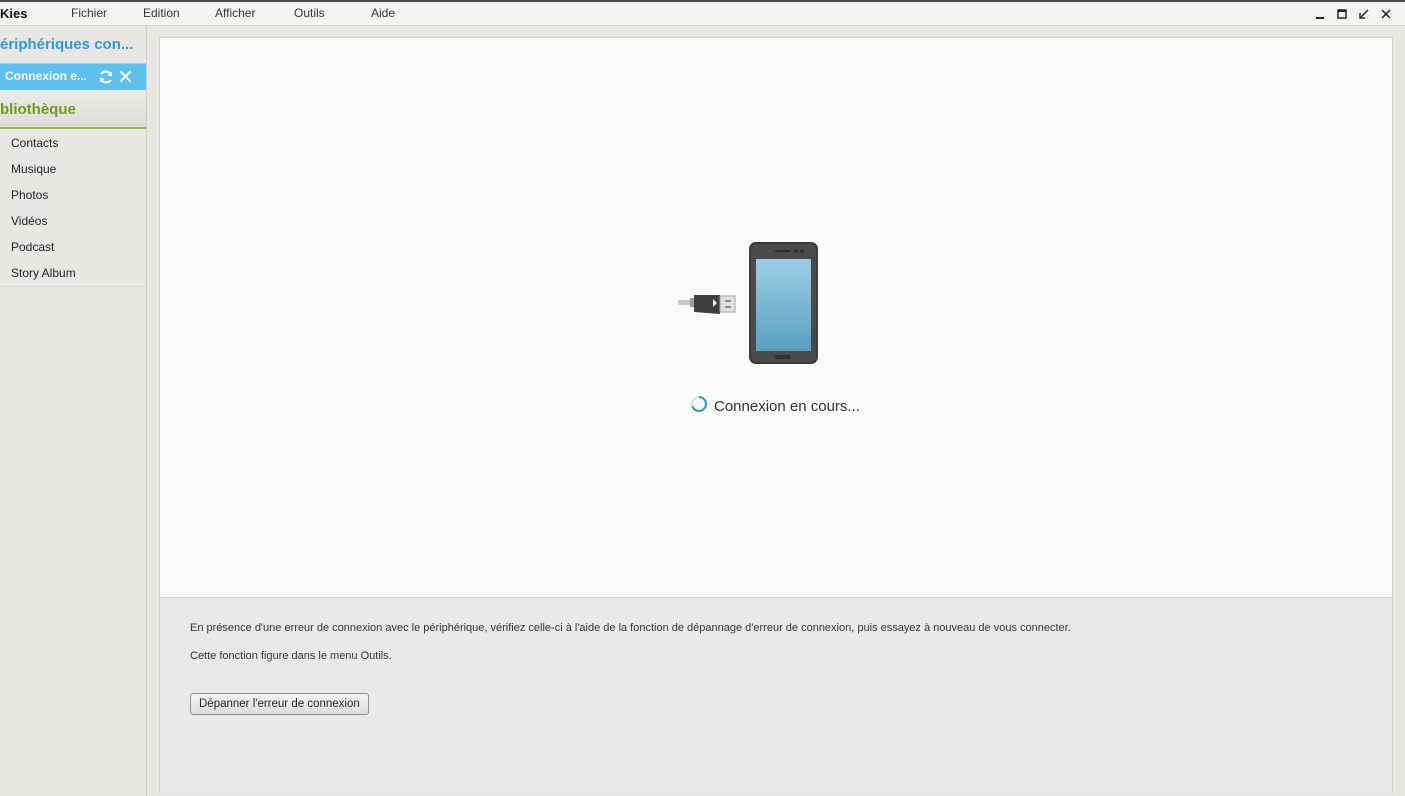 Image resolution: width=1405 pixels, height=796 pixels. I want to click on library-label: bliothèque, so click(38, 109).